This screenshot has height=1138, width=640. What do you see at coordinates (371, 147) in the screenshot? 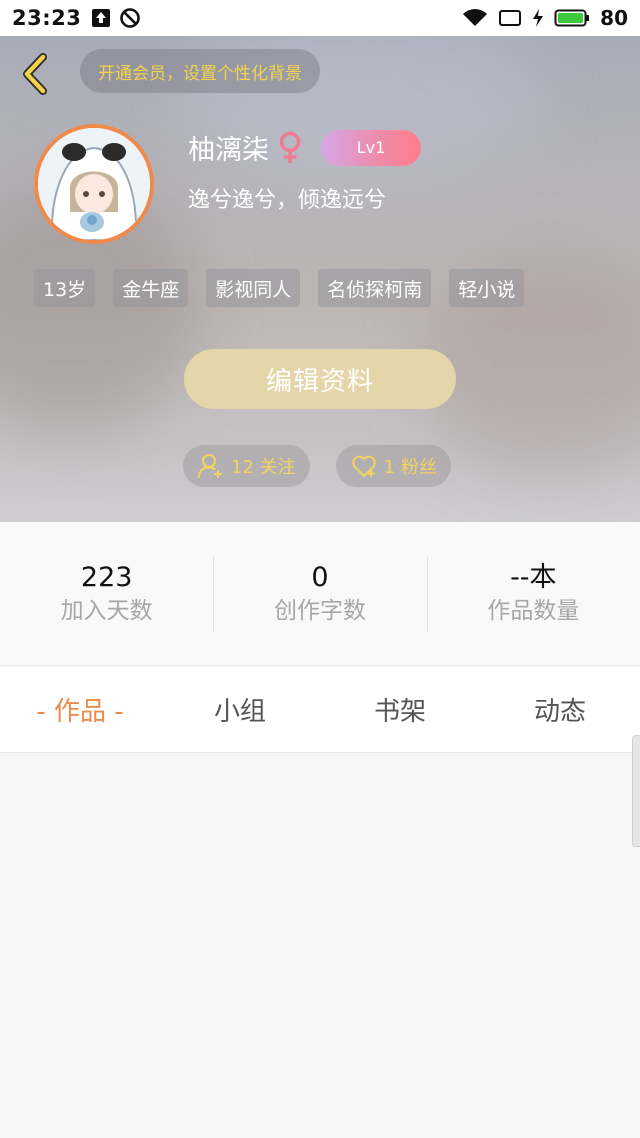
I see `level-badge: Lv1` at bounding box center [371, 147].